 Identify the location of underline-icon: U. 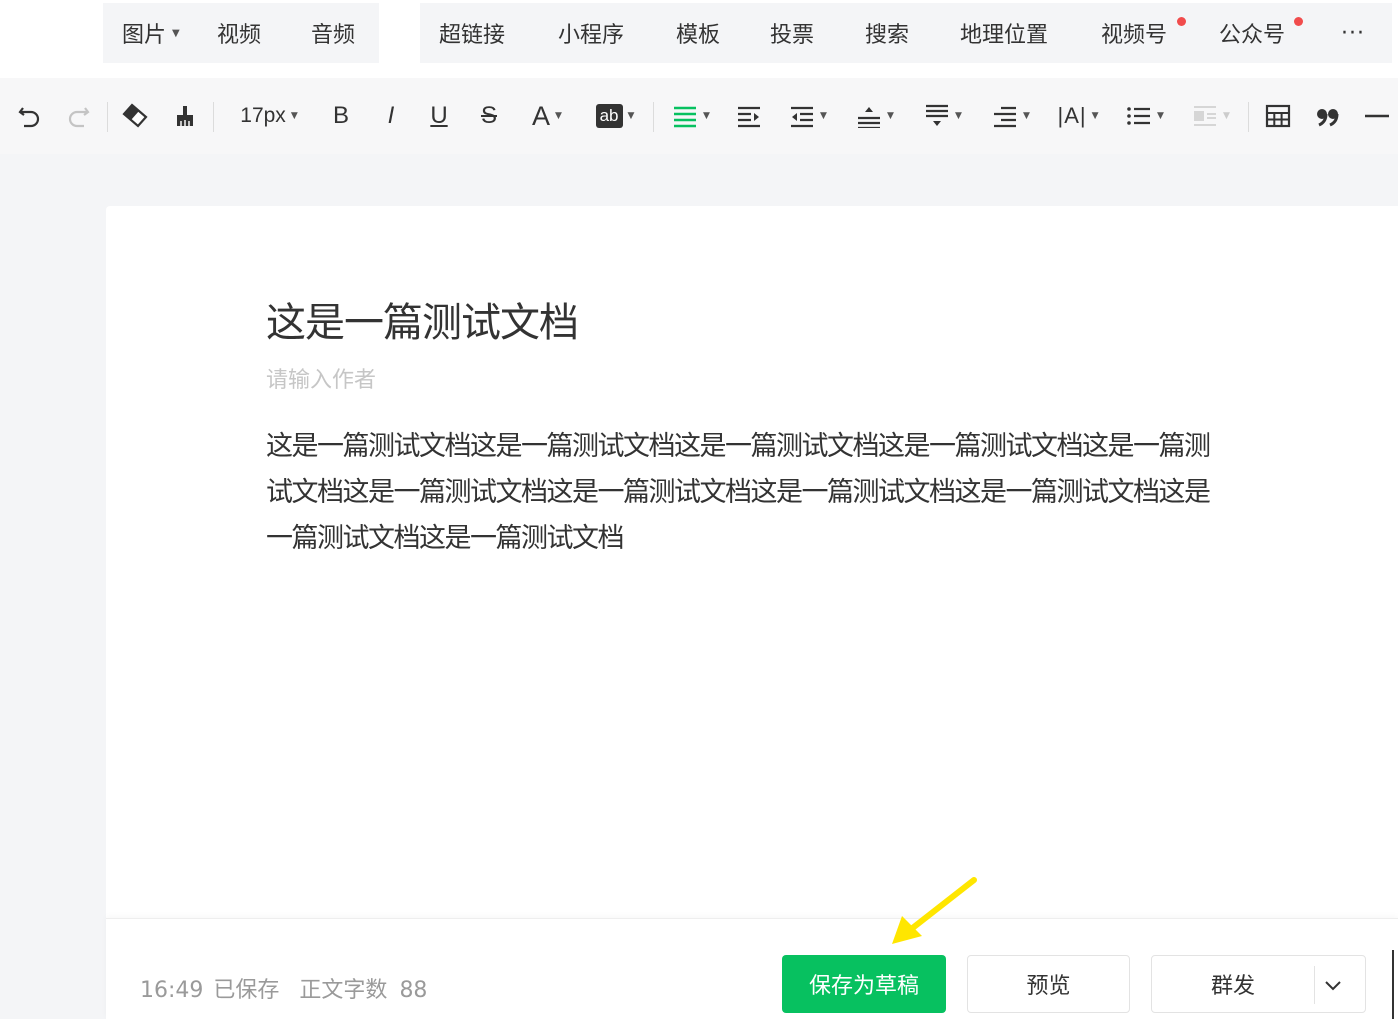
(439, 115).